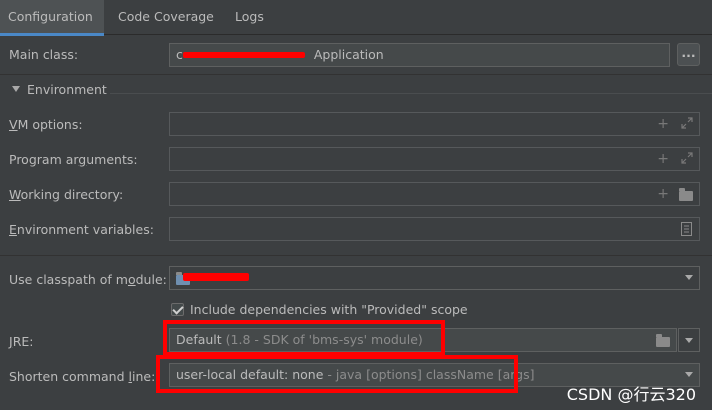  I want to click on tab-label: Logs, so click(249, 16).